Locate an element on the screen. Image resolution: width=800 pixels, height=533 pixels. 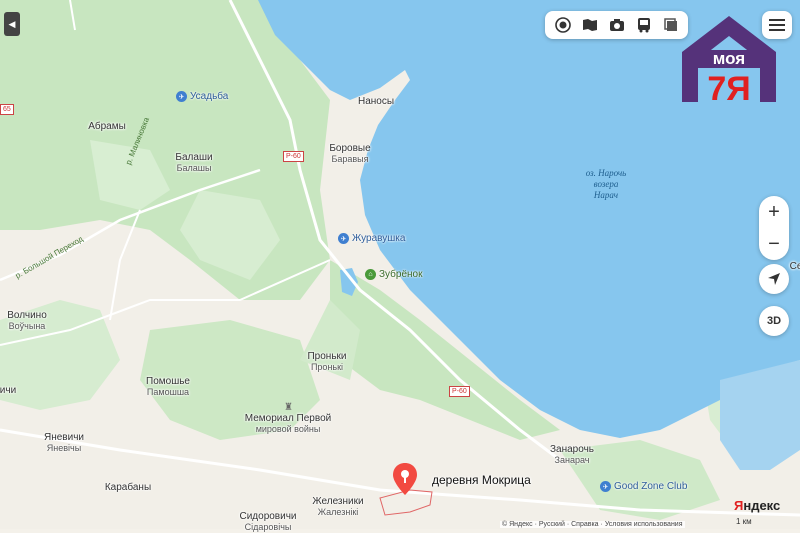
bus-icon is located at coordinates (643, 25).